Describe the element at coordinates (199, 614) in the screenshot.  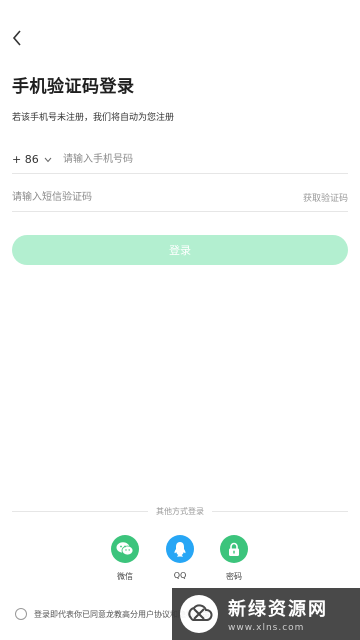
I see `watermark-logo-icon` at that location.